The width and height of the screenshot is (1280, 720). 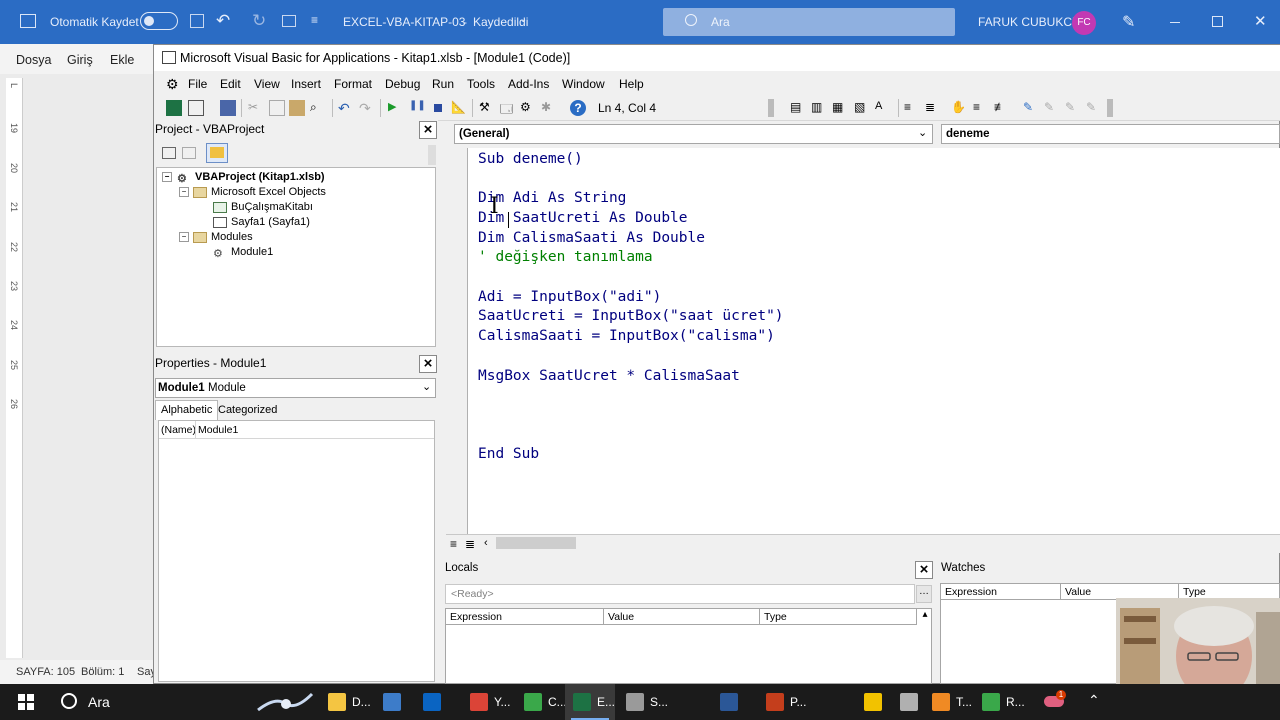 What do you see at coordinates (69, 701) in the screenshot?
I see `taskbar-search-icon` at bounding box center [69, 701].